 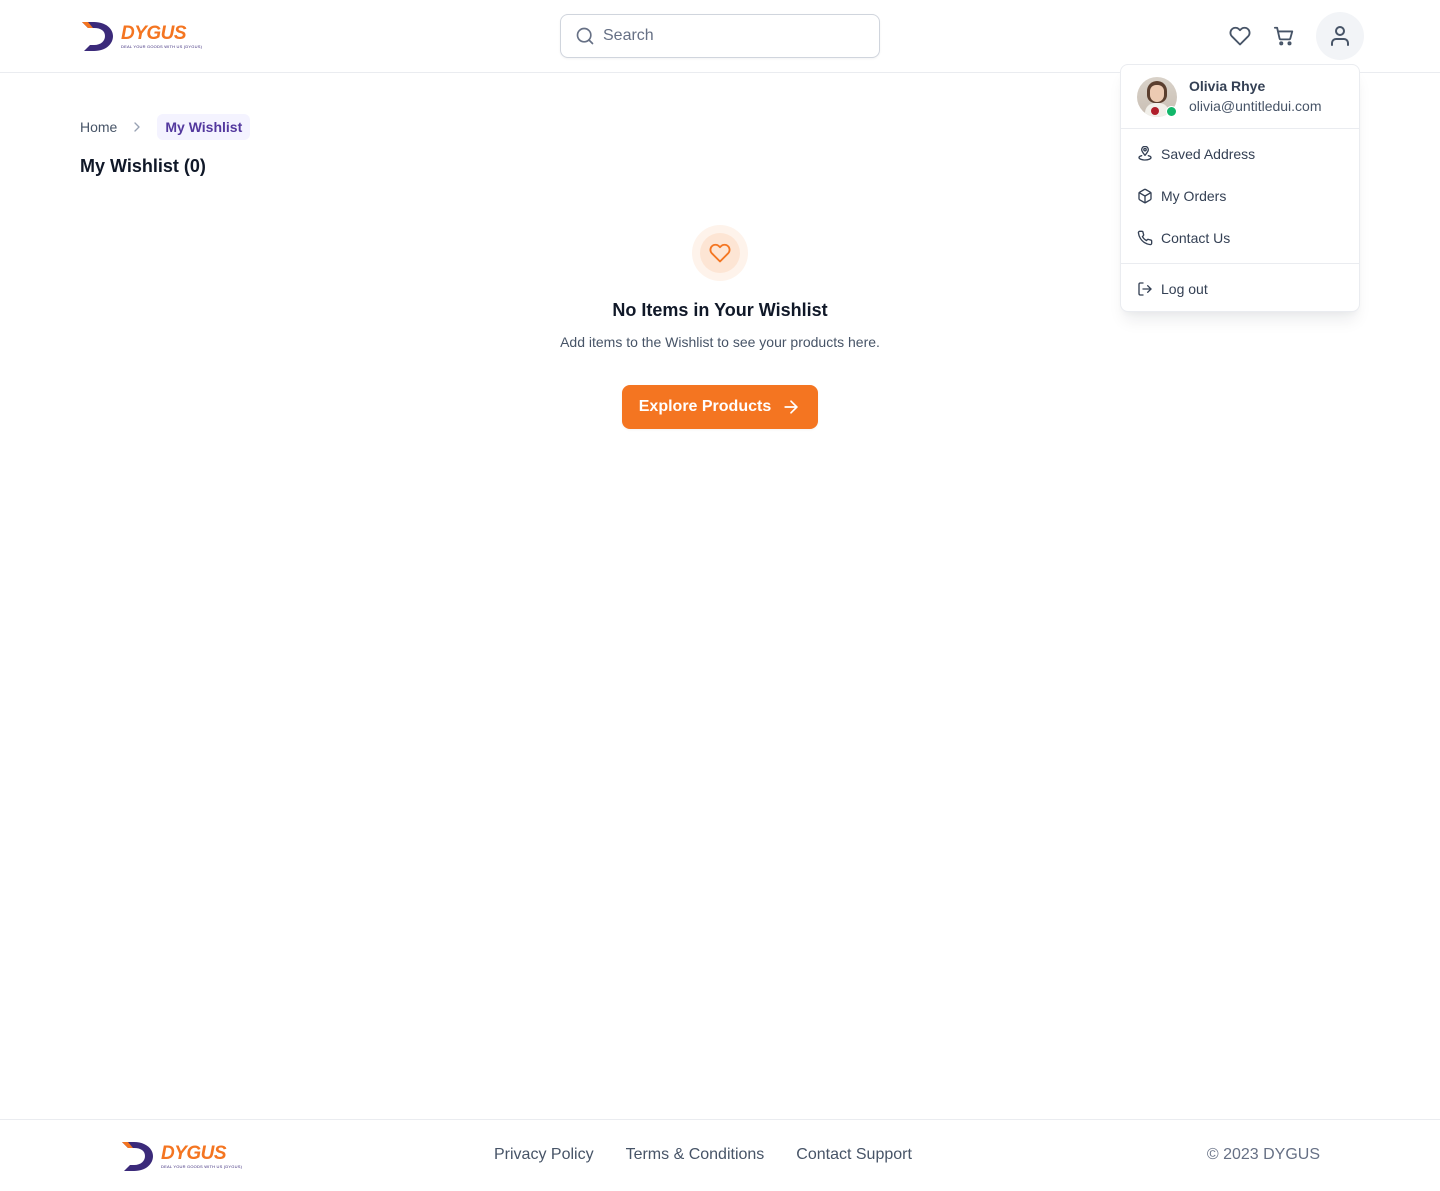 What do you see at coordinates (143, 166) in the screenshot?
I see `page-title: My Wishlist (0)` at bounding box center [143, 166].